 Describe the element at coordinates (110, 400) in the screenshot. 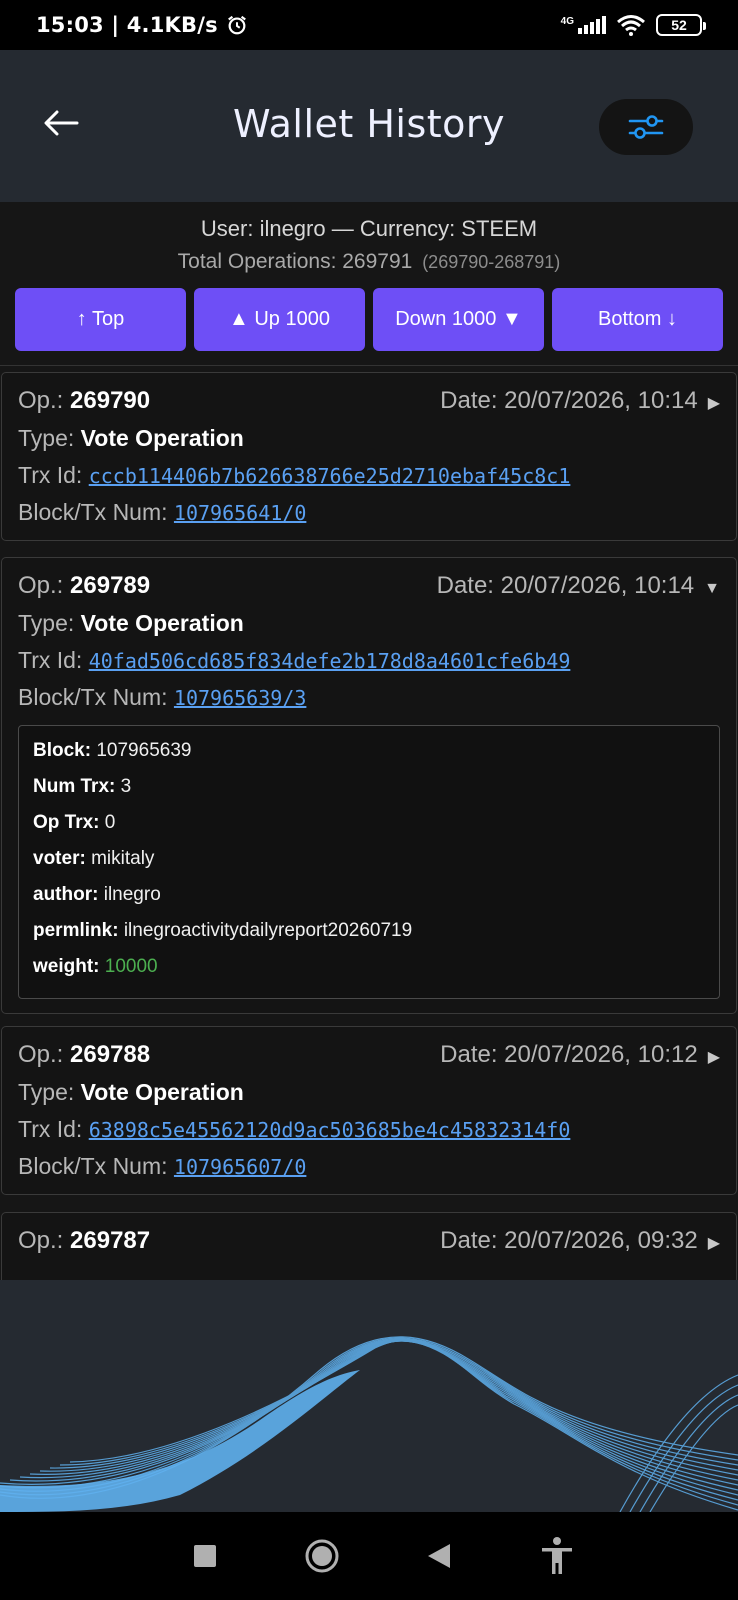

I see `op-number: 269790` at that location.